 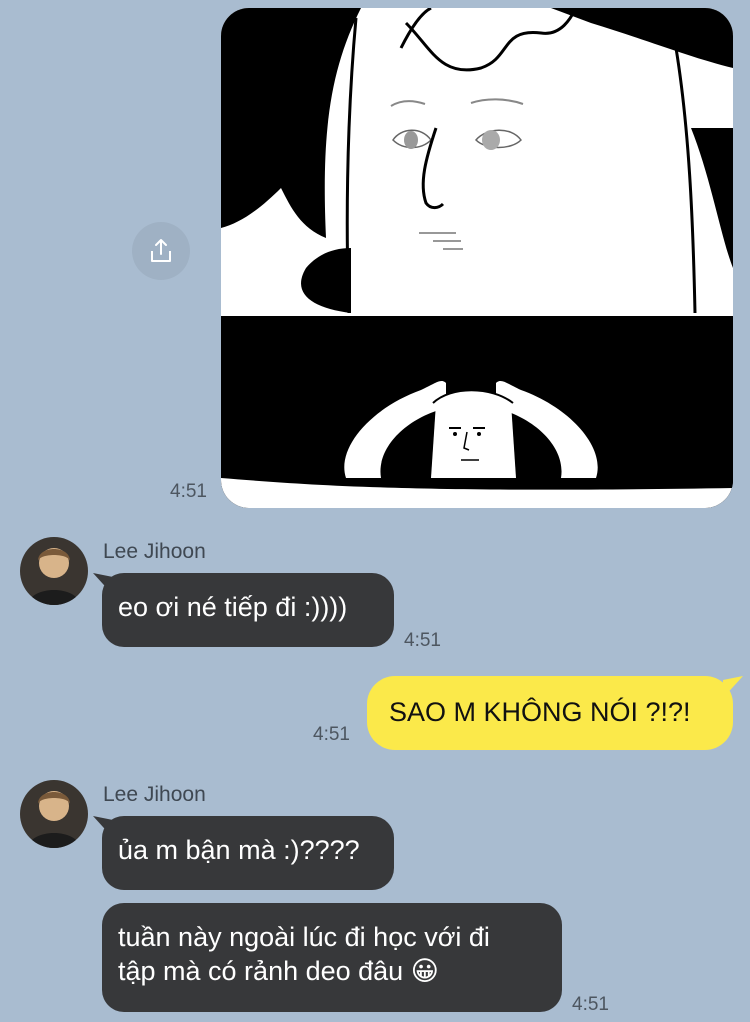 What do you see at coordinates (239, 850) in the screenshot?
I see `message-text: ủa m bận mà :)????` at bounding box center [239, 850].